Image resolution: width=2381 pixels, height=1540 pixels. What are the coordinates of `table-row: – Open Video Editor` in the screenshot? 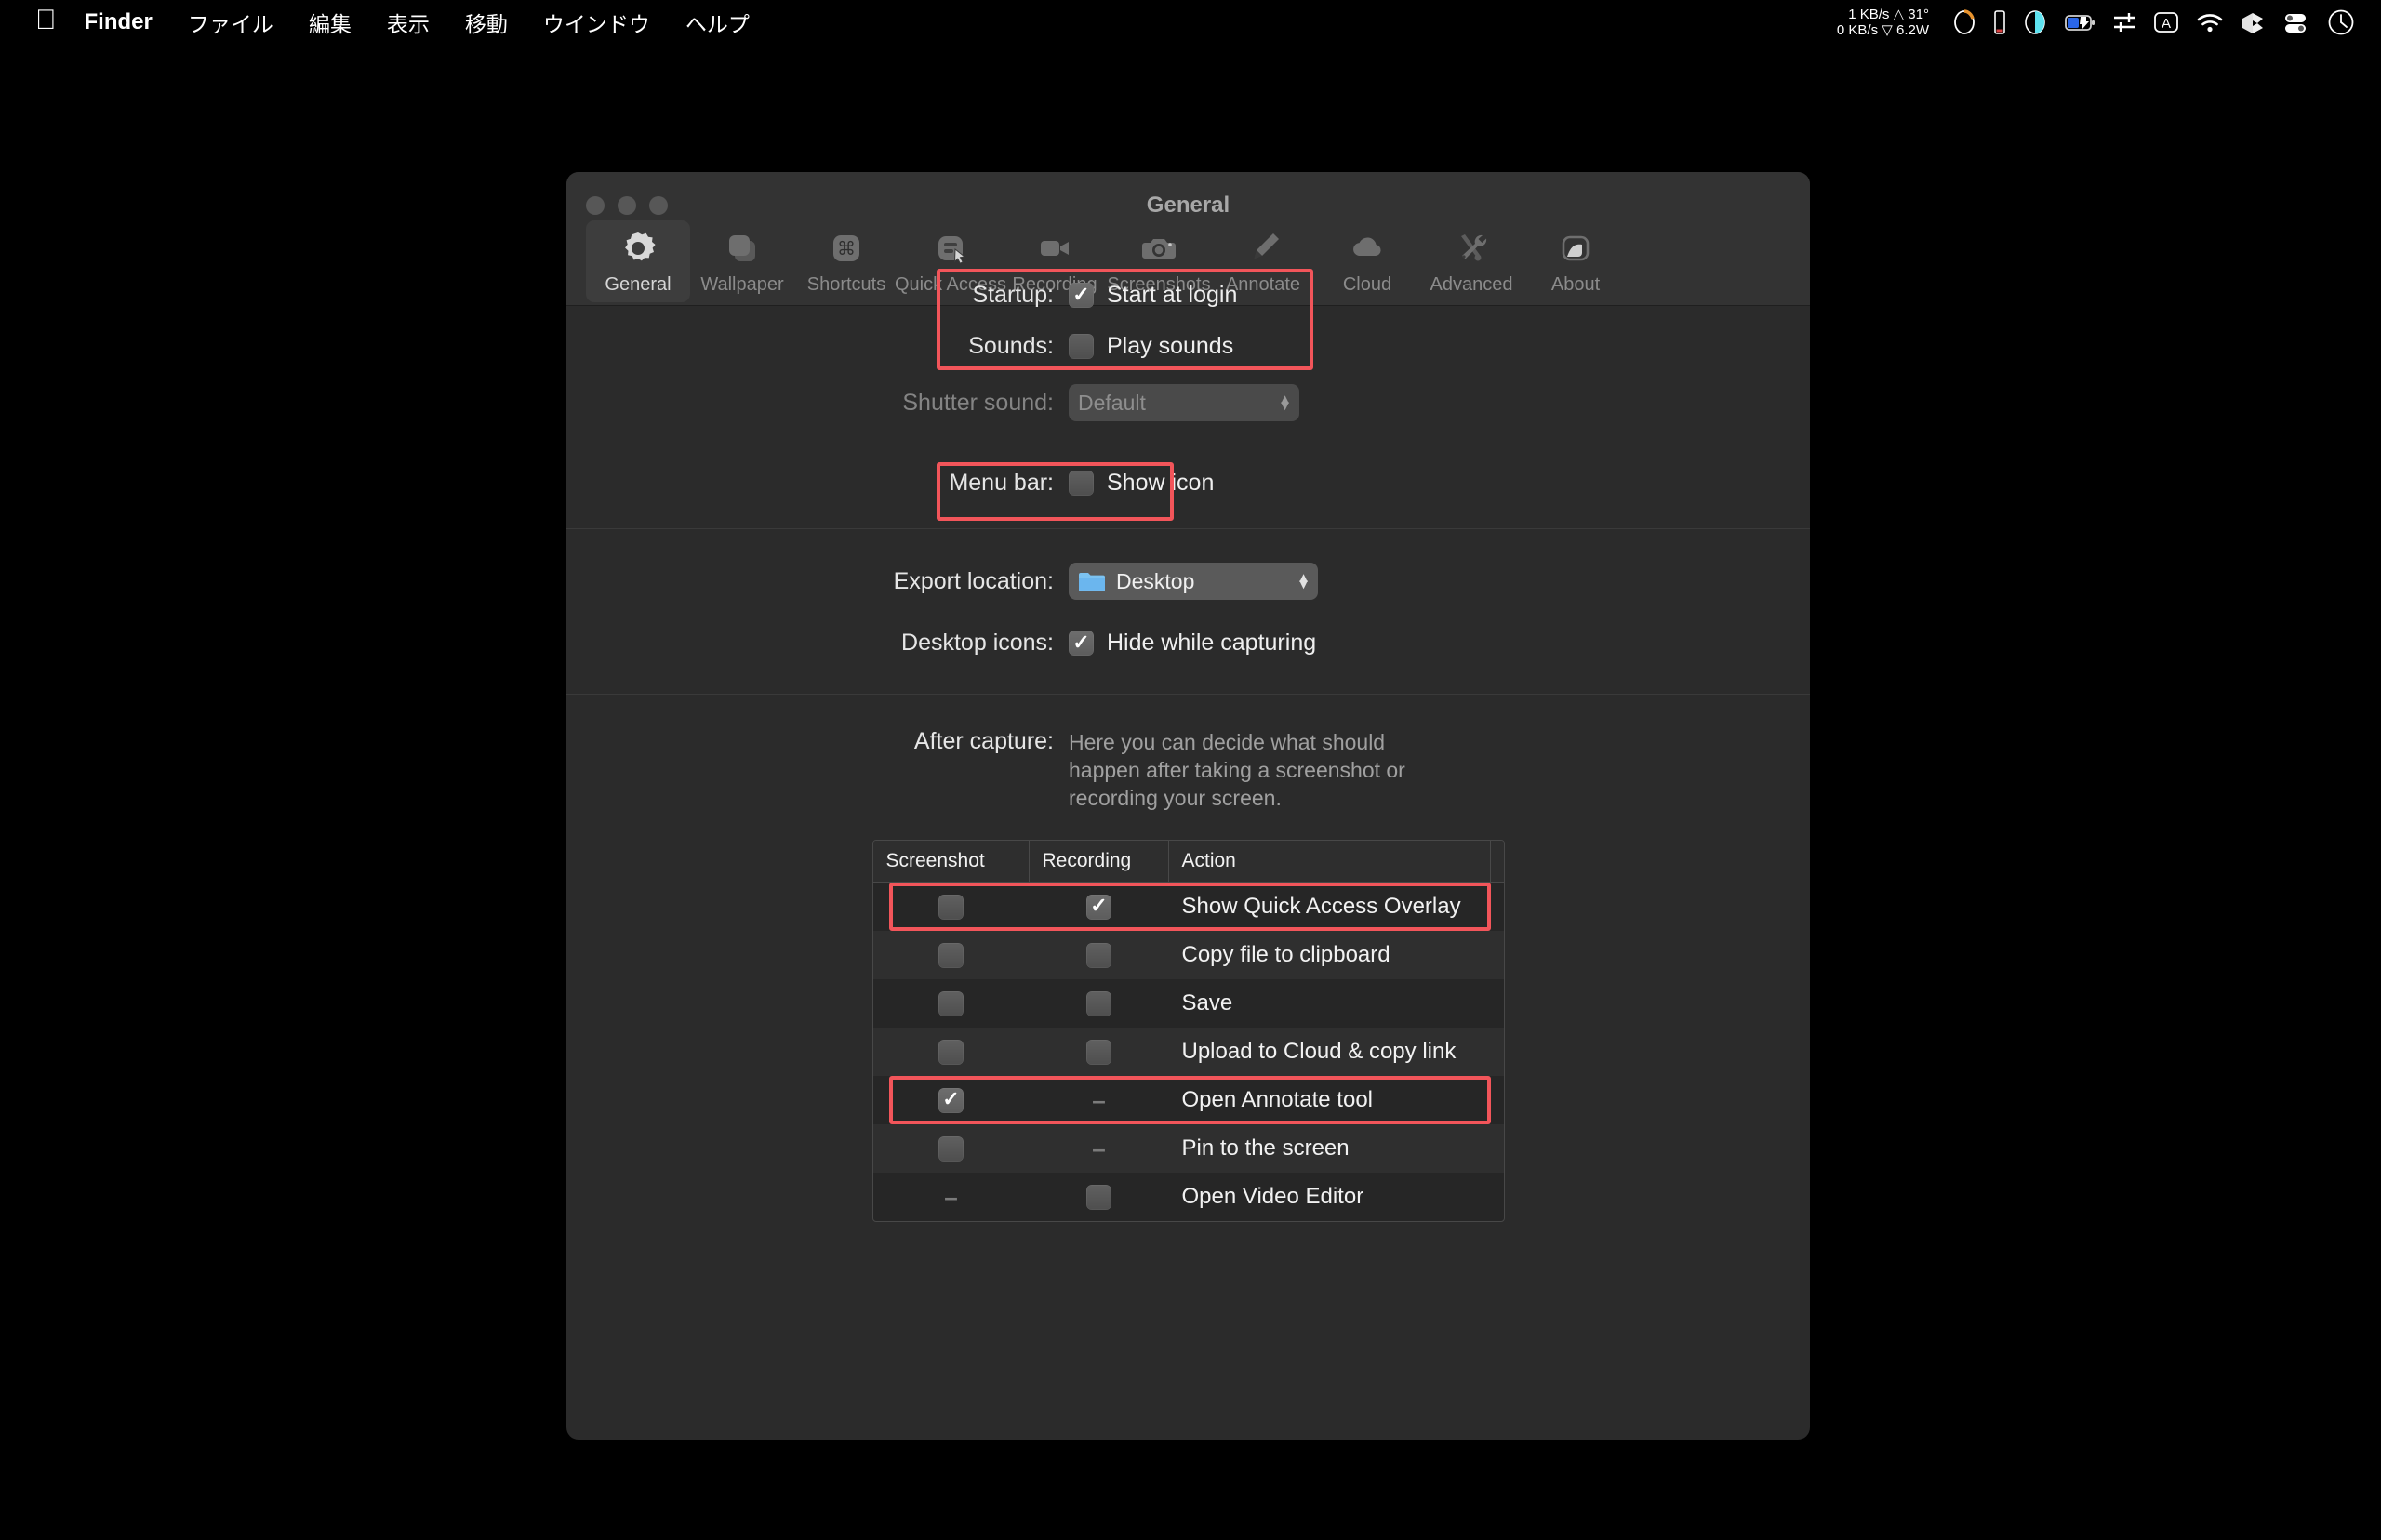 It's located at (1188, 1197).